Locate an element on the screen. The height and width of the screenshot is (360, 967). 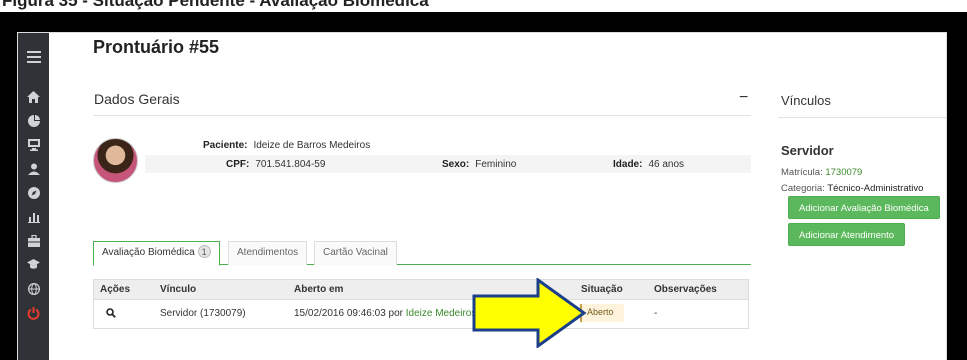
globe-icon is located at coordinates (33, 290).